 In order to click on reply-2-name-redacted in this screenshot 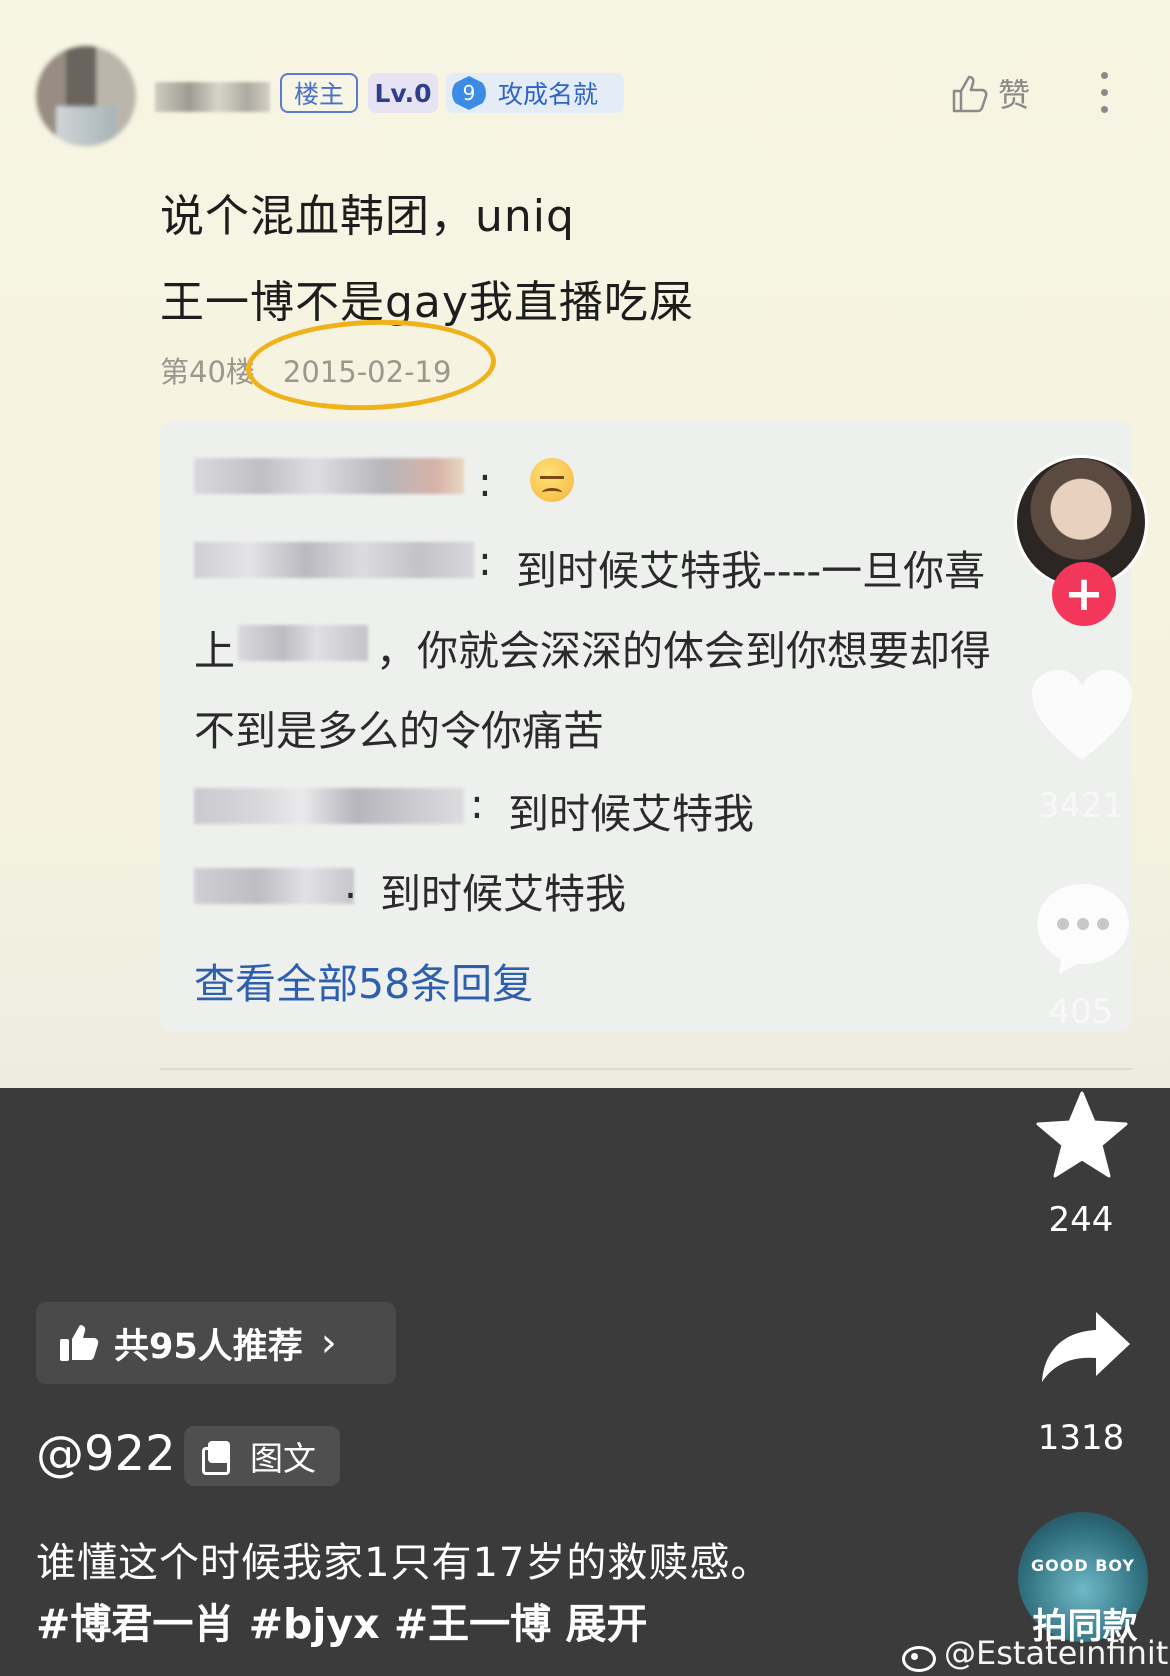, I will do `click(334, 560)`.